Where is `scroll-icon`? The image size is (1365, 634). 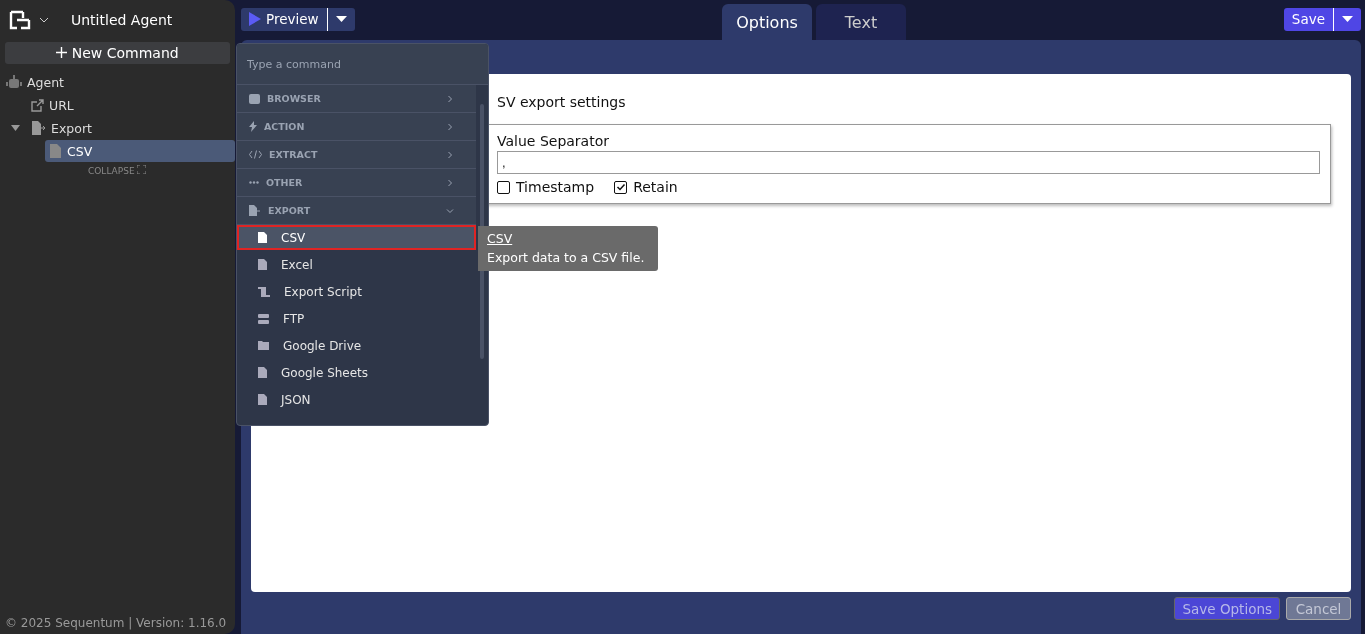 scroll-icon is located at coordinates (264, 291).